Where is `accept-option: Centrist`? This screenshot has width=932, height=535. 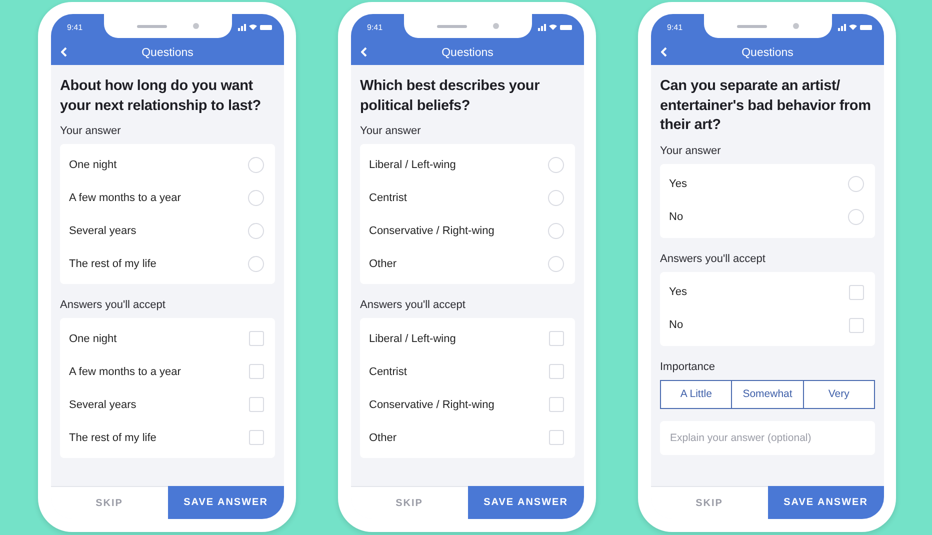 accept-option: Centrist is located at coordinates (388, 372).